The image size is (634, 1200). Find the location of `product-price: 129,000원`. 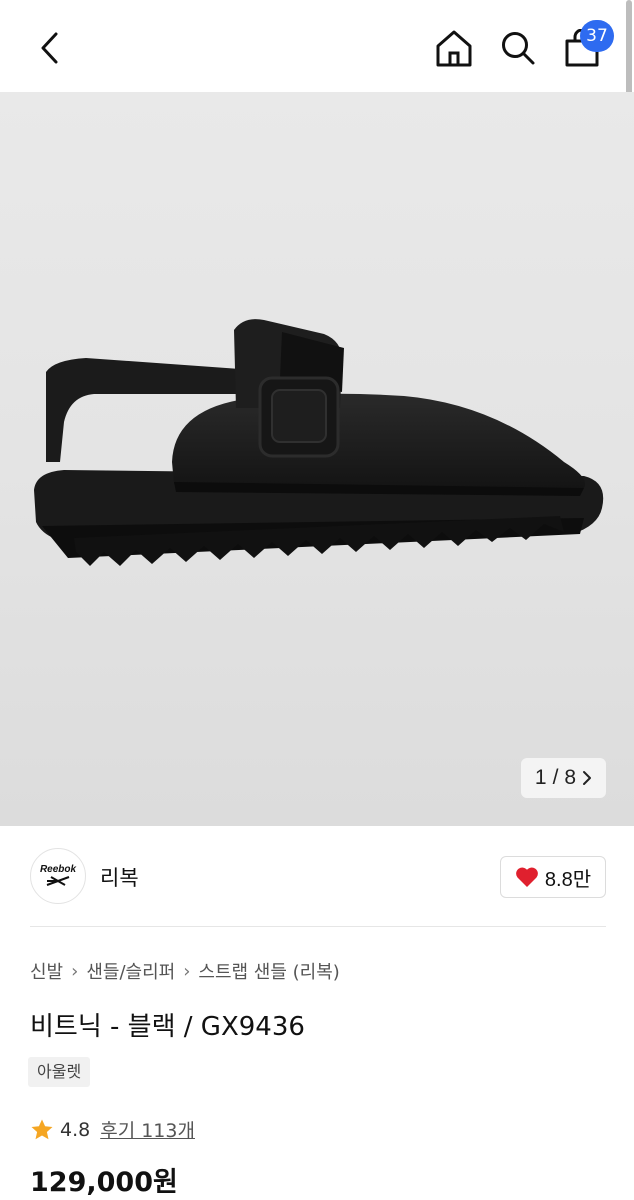

product-price: 129,000원 is located at coordinates (104, 1182).